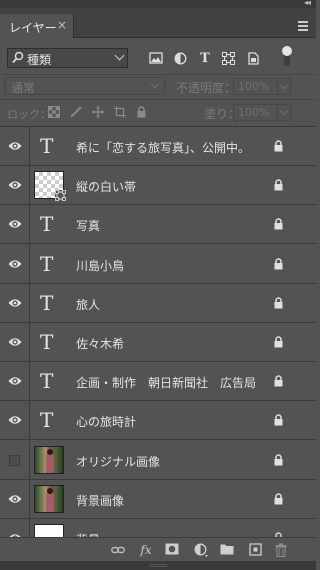 The width and height of the screenshot is (320, 570). What do you see at coordinates (84, 86) in the screenshot?
I see `blend-mode-select: 通常` at bounding box center [84, 86].